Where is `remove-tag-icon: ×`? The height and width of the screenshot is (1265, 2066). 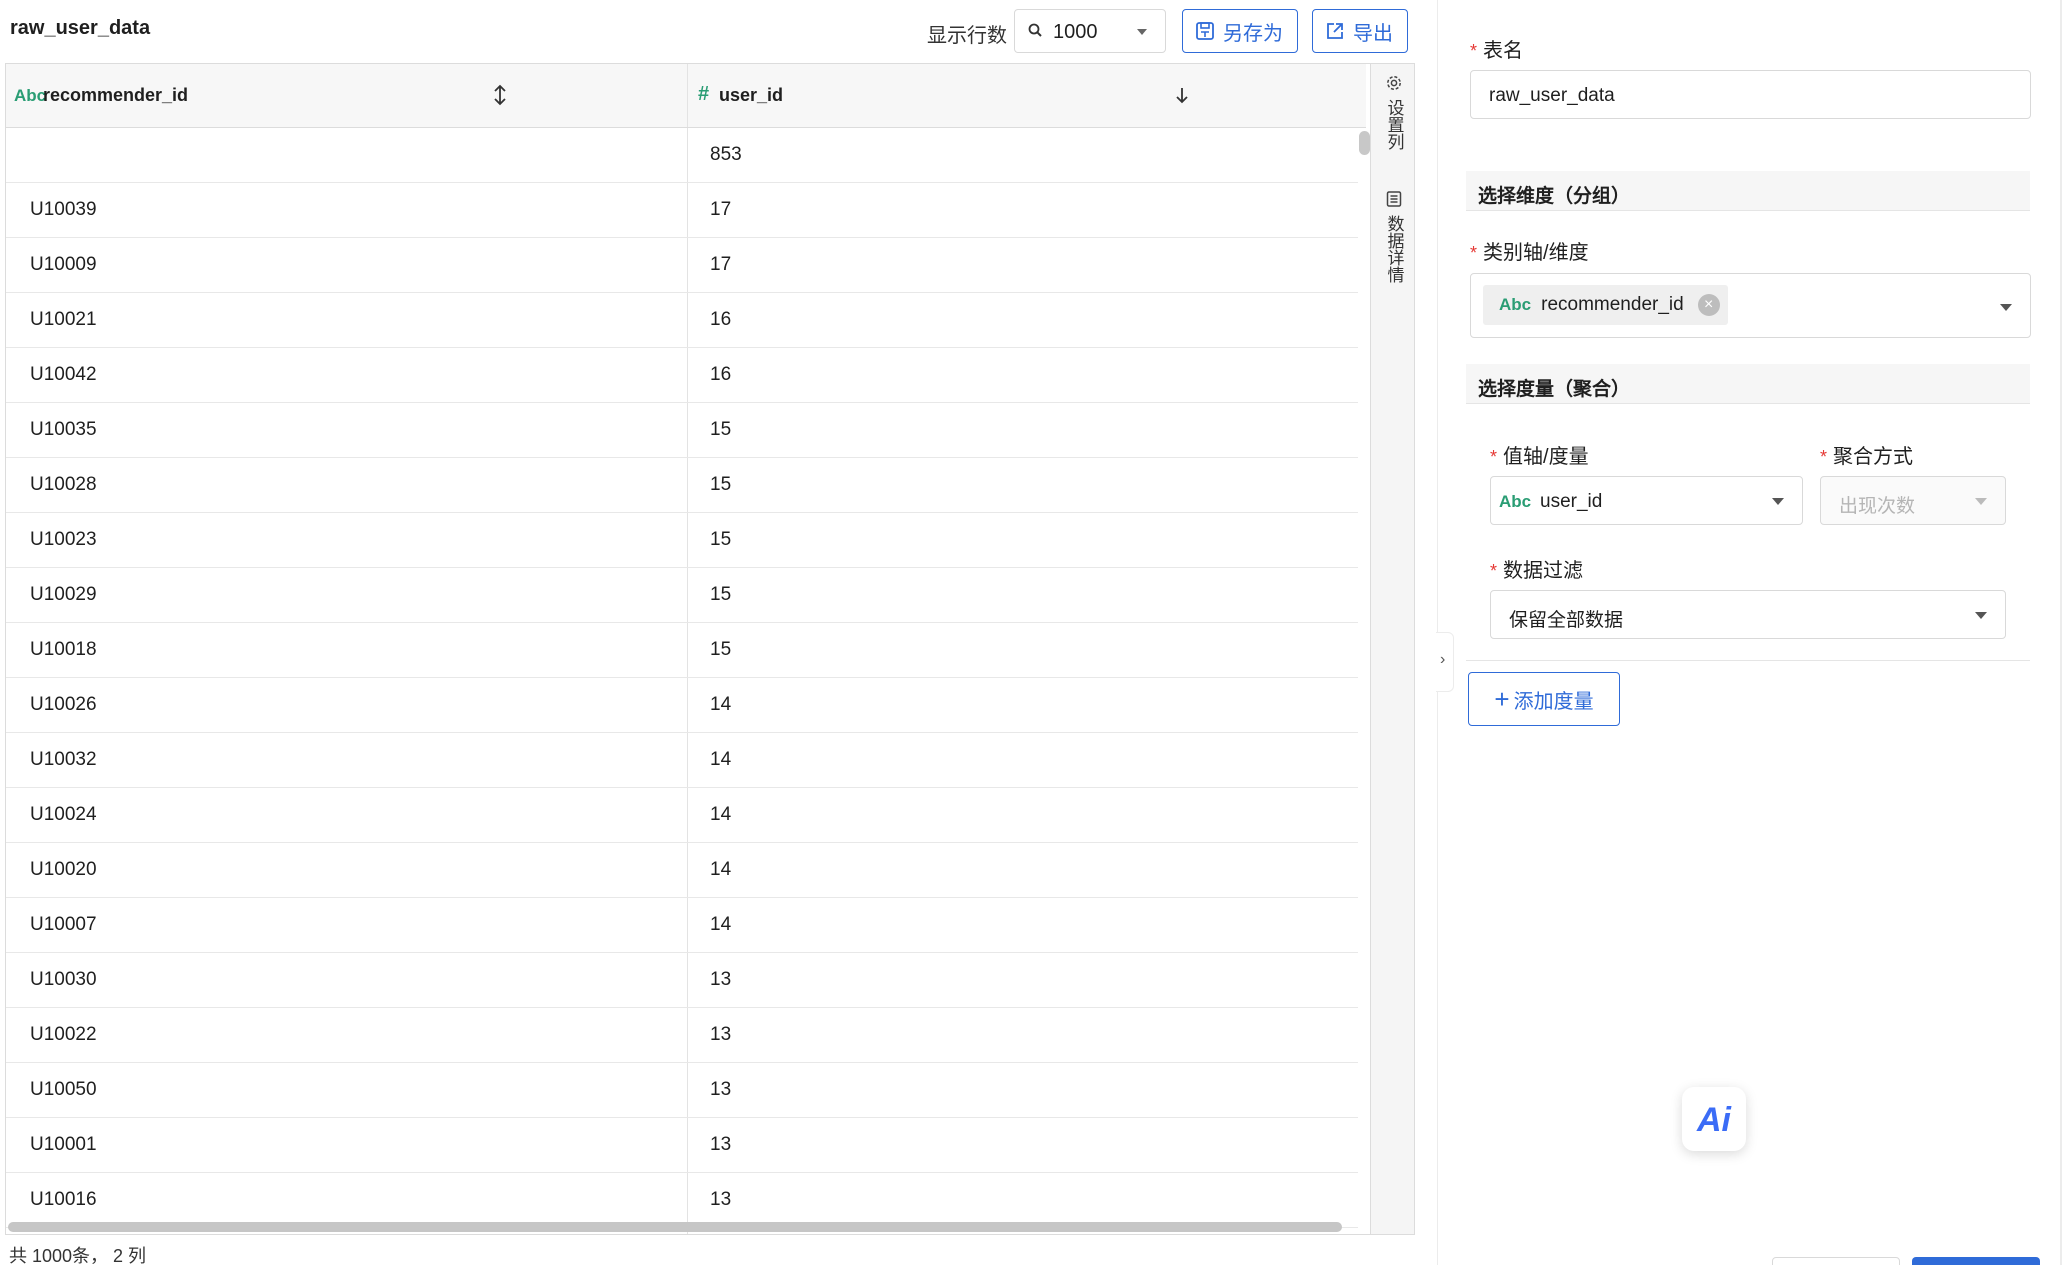
remove-tag-icon: × is located at coordinates (1708, 305).